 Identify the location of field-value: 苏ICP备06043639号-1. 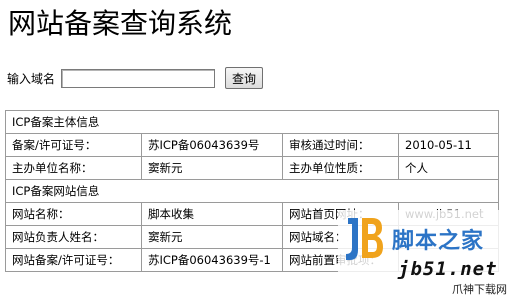
(212, 260).